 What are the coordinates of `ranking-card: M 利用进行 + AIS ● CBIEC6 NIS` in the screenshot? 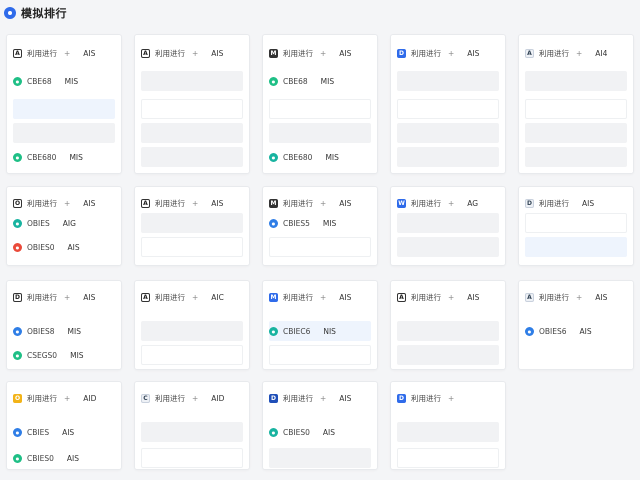 It's located at (320, 325).